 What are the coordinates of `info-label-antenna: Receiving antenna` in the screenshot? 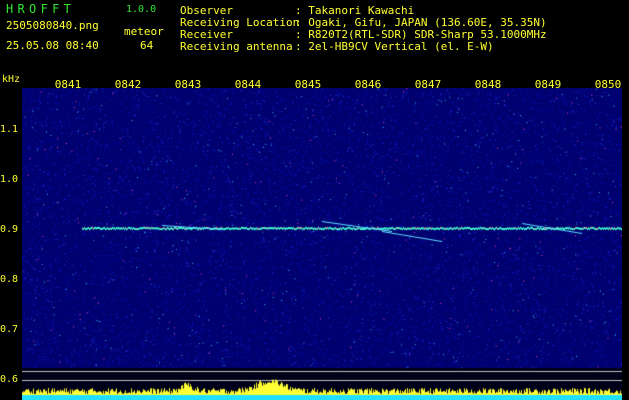 It's located at (236, 46).